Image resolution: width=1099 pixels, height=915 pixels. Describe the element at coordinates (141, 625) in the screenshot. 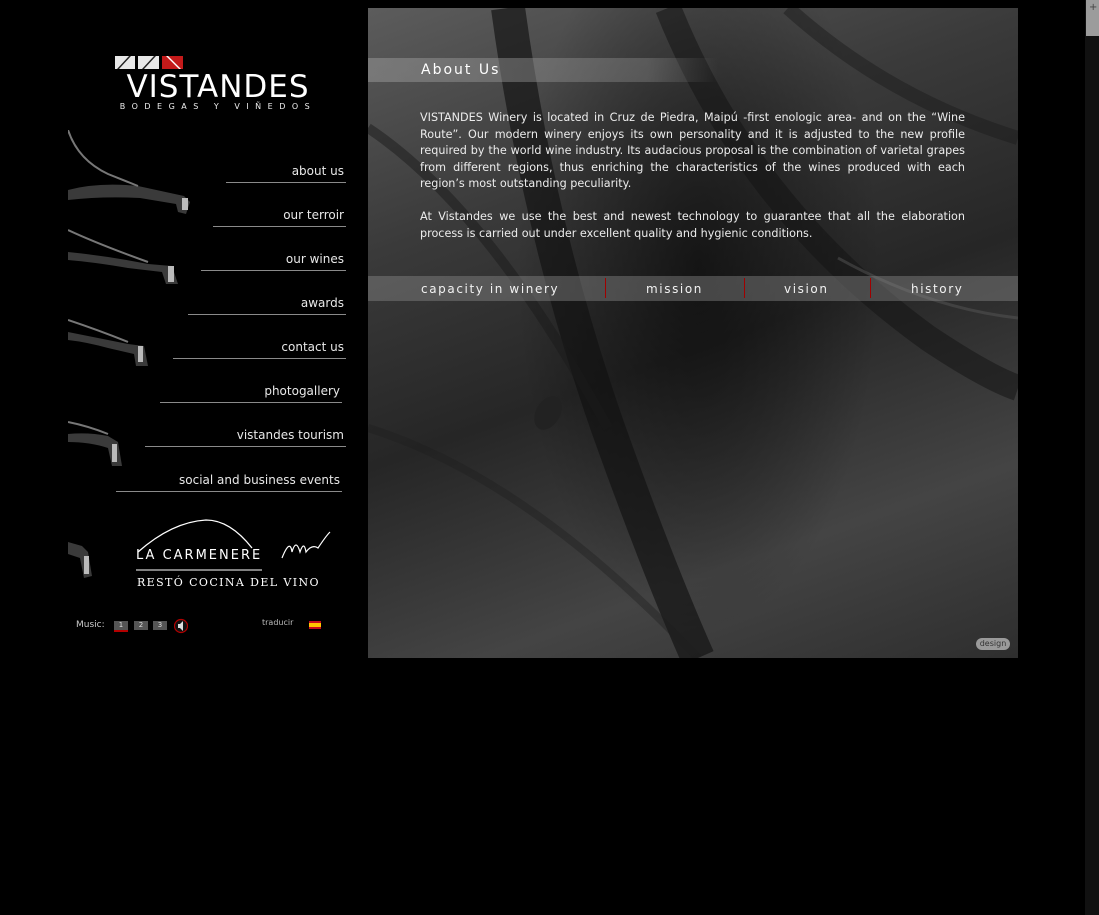

I see `music-track-2-button: 2` at that location.